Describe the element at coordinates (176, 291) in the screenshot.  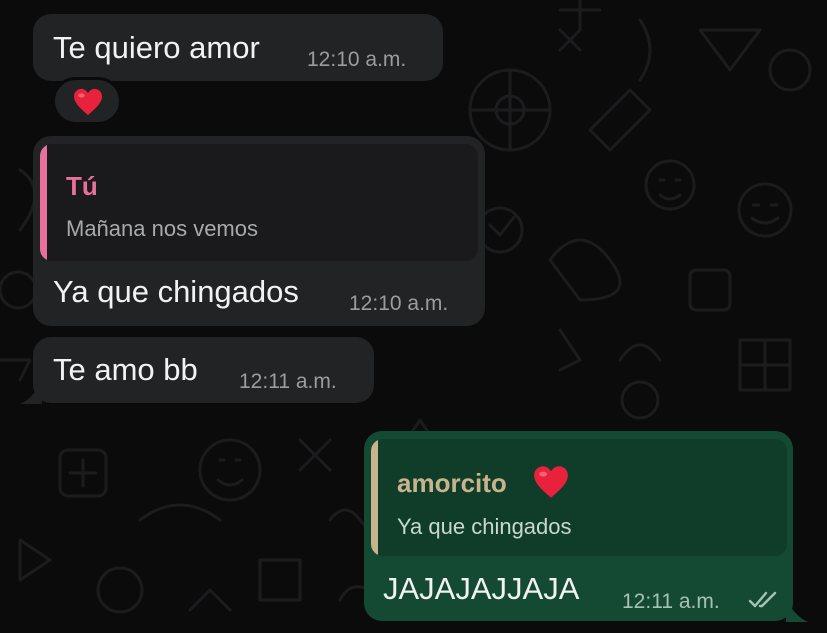
I see `message-text: Ya que chingados` at that location.